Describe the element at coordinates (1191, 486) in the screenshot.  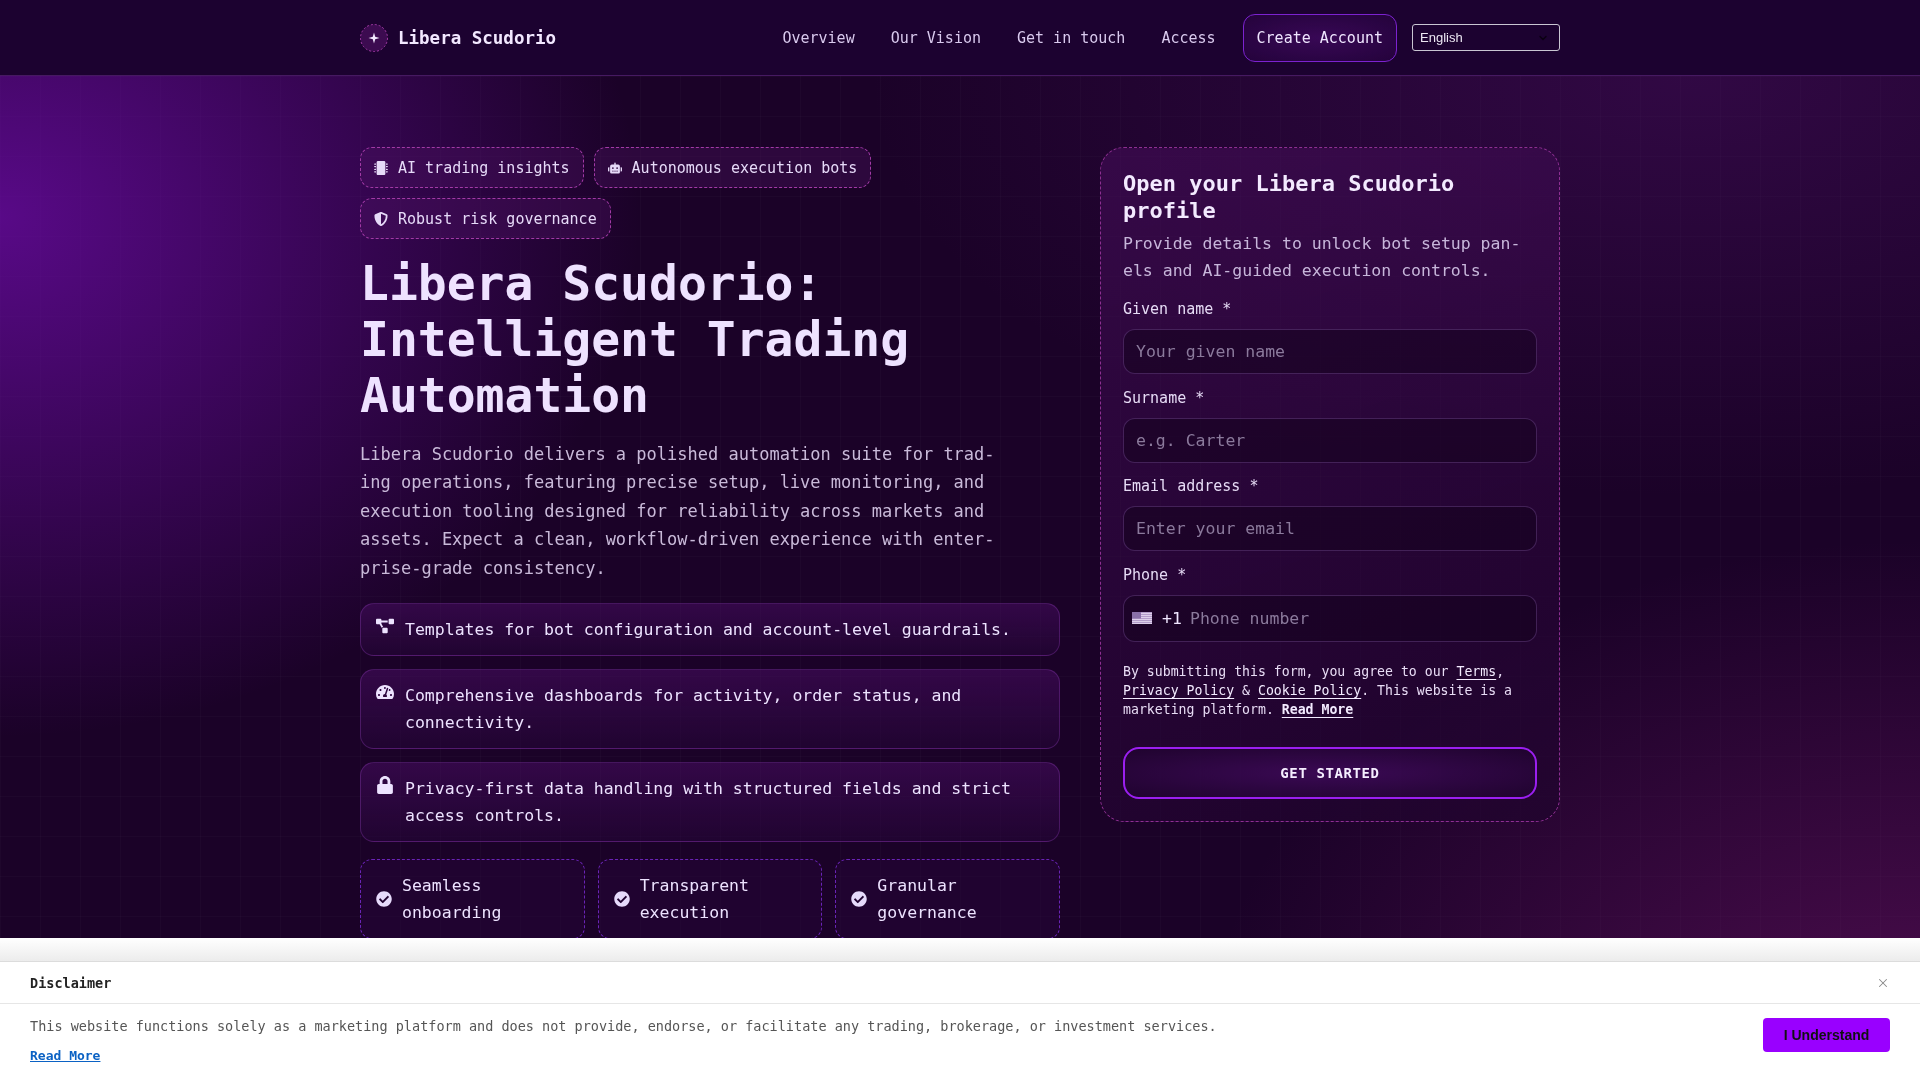
I see `field-label: Email address *` at that location.